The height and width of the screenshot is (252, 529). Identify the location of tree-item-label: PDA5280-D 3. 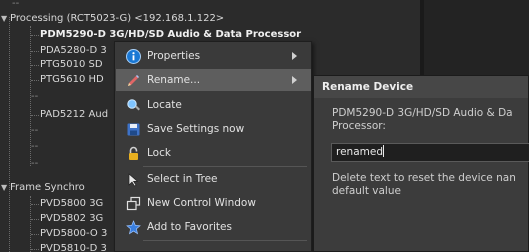
(73, 50).